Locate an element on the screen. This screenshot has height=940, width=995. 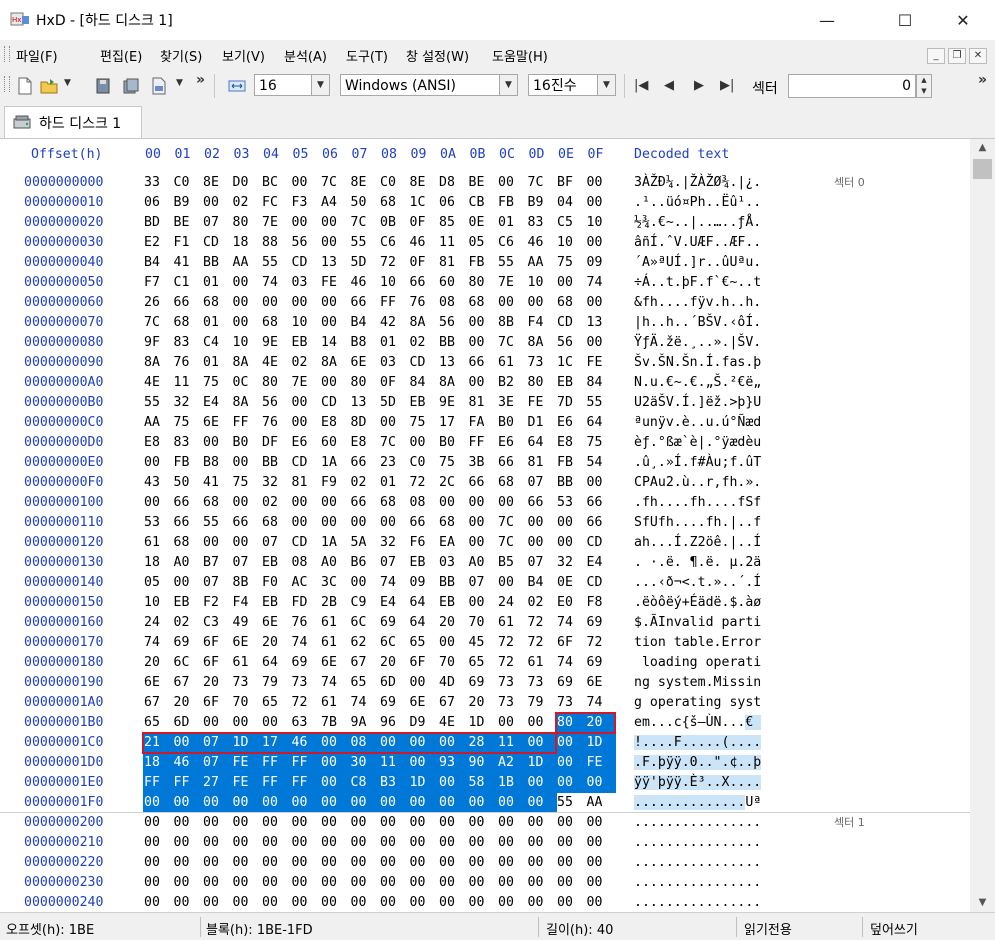
hex-byte: 54 is located at coordinates (601, 463).